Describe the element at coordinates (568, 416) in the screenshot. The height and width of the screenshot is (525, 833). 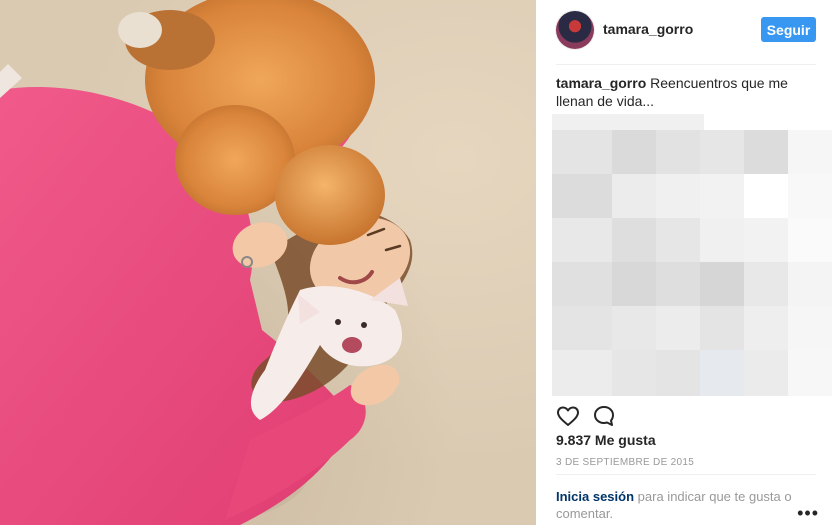
I see `heart-icon` at that location.